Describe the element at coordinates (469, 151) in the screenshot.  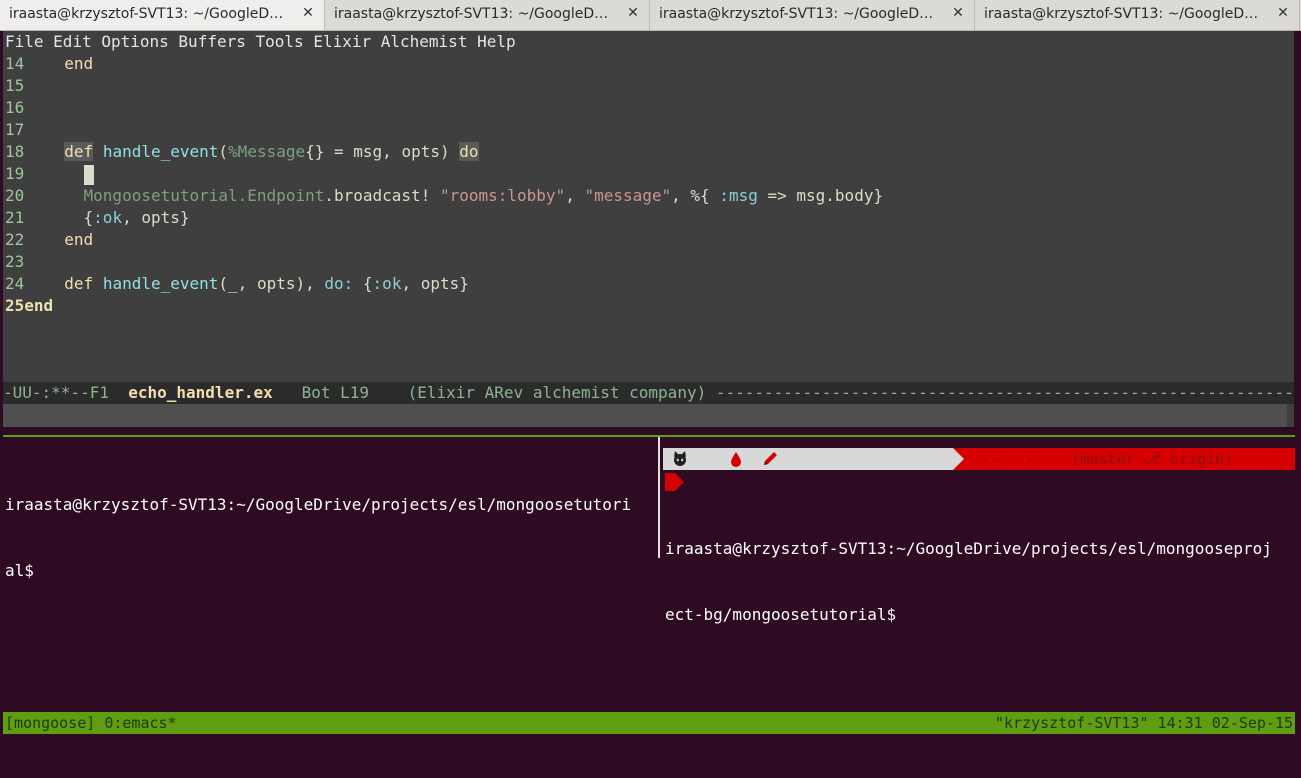
I see `keyword-highlighted: do` at that location.